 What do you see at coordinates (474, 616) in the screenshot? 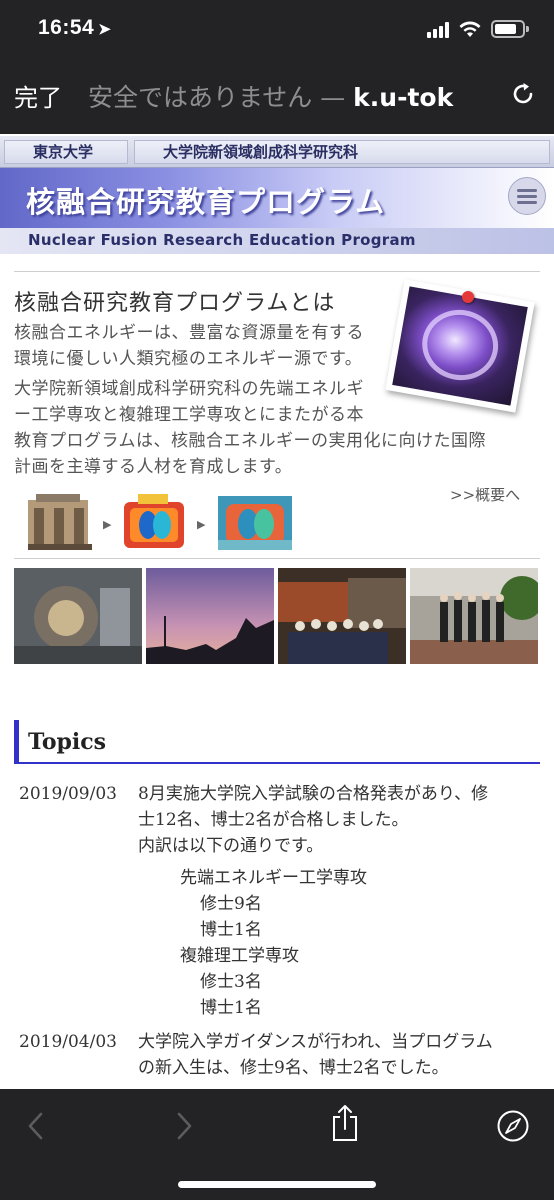
I see `group-stairs-photo` at bounding box center [474, 616].